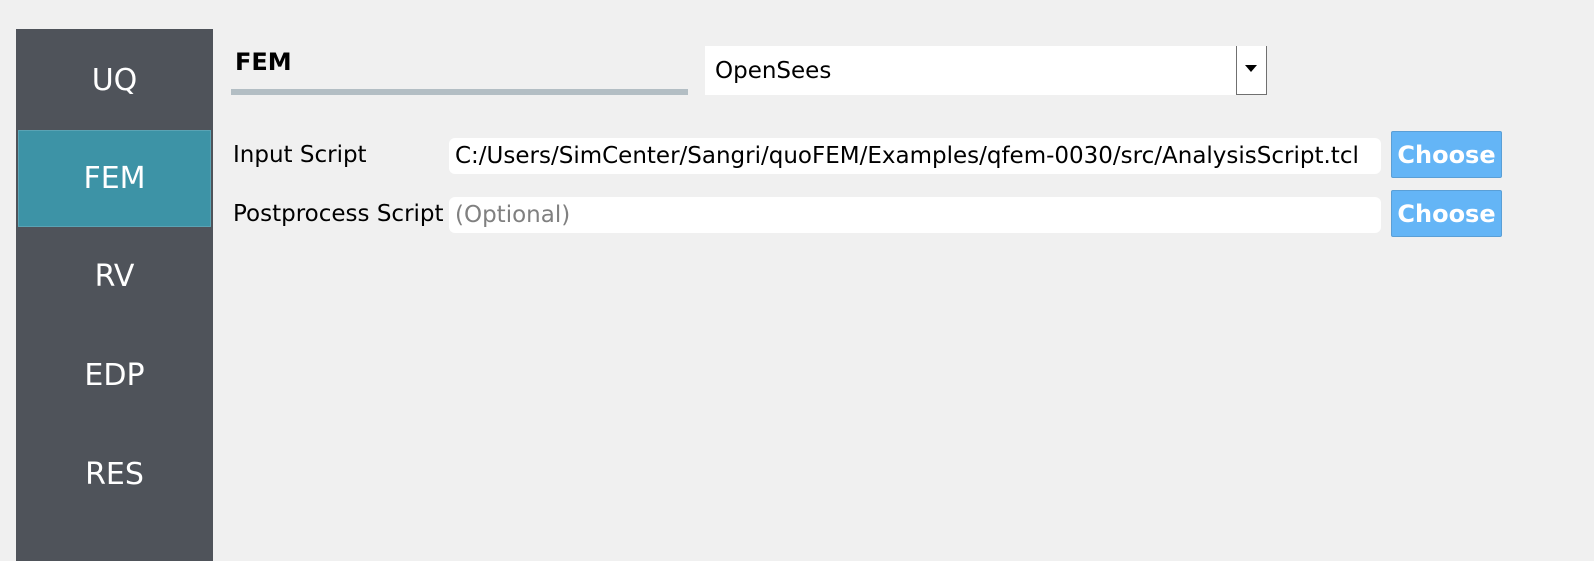 This screenshot has width=1594, height=561. Describe the element at coordinates (773, 71) in the screenshot. I see `fem-application-select-value: OpenSees` at that location.